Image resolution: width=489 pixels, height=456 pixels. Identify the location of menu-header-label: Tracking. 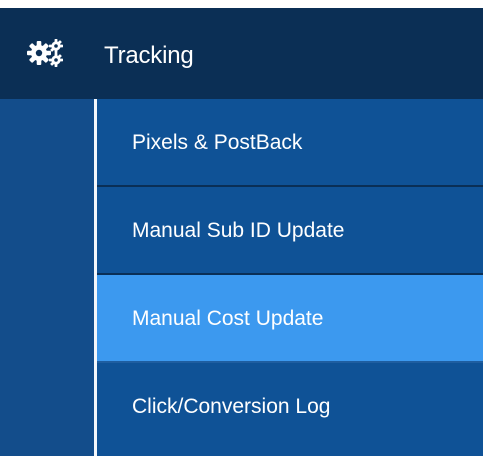
(149, 55).